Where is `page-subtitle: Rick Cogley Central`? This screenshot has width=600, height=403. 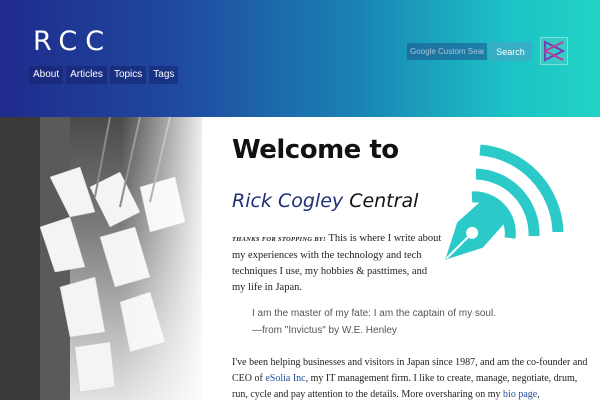 page-subtitle: Rick Cogley Central is located at coordinates (325, 201).